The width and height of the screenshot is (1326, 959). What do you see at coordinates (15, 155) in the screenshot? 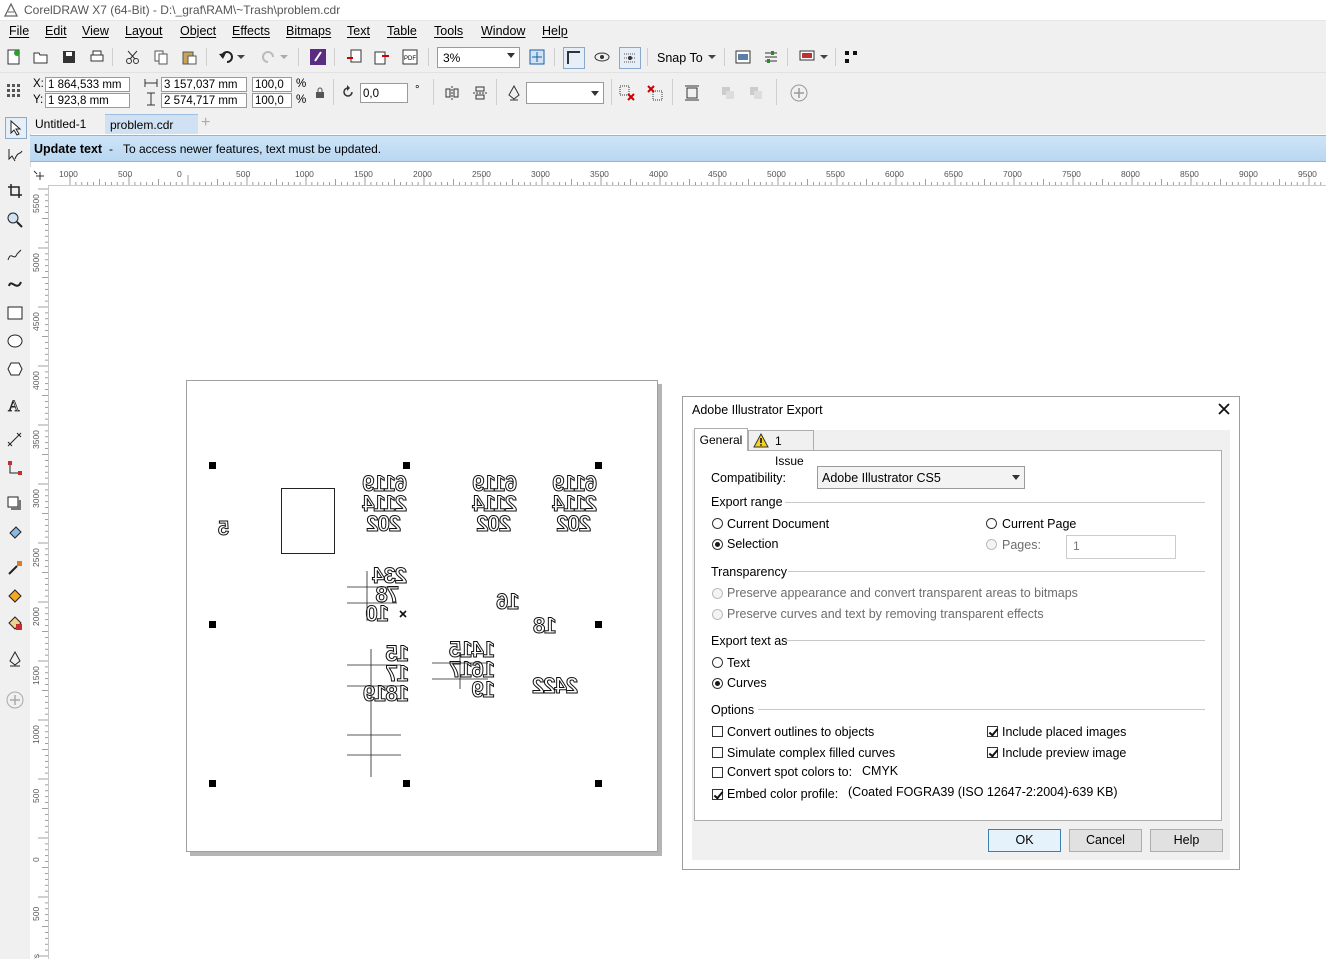
I see `shape-tool-icon` at bounding box center [15, 155].